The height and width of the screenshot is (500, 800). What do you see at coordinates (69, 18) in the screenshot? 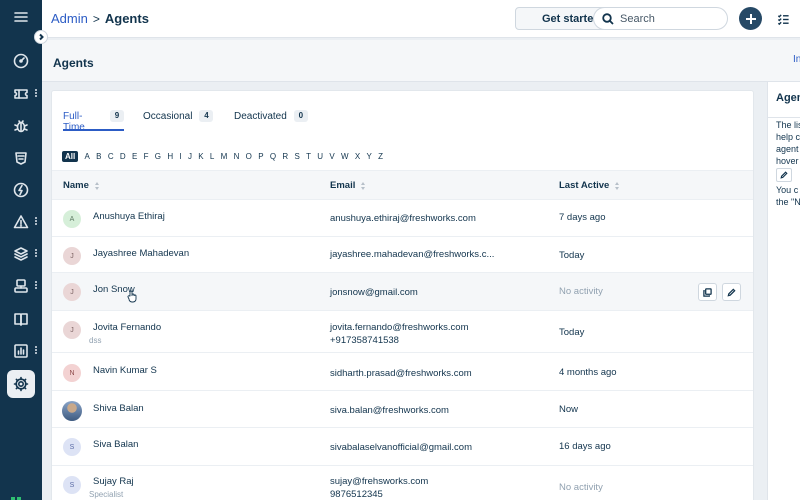
I see `breadcrumb-admin-link: Admin` at bounding box center [69, 18].